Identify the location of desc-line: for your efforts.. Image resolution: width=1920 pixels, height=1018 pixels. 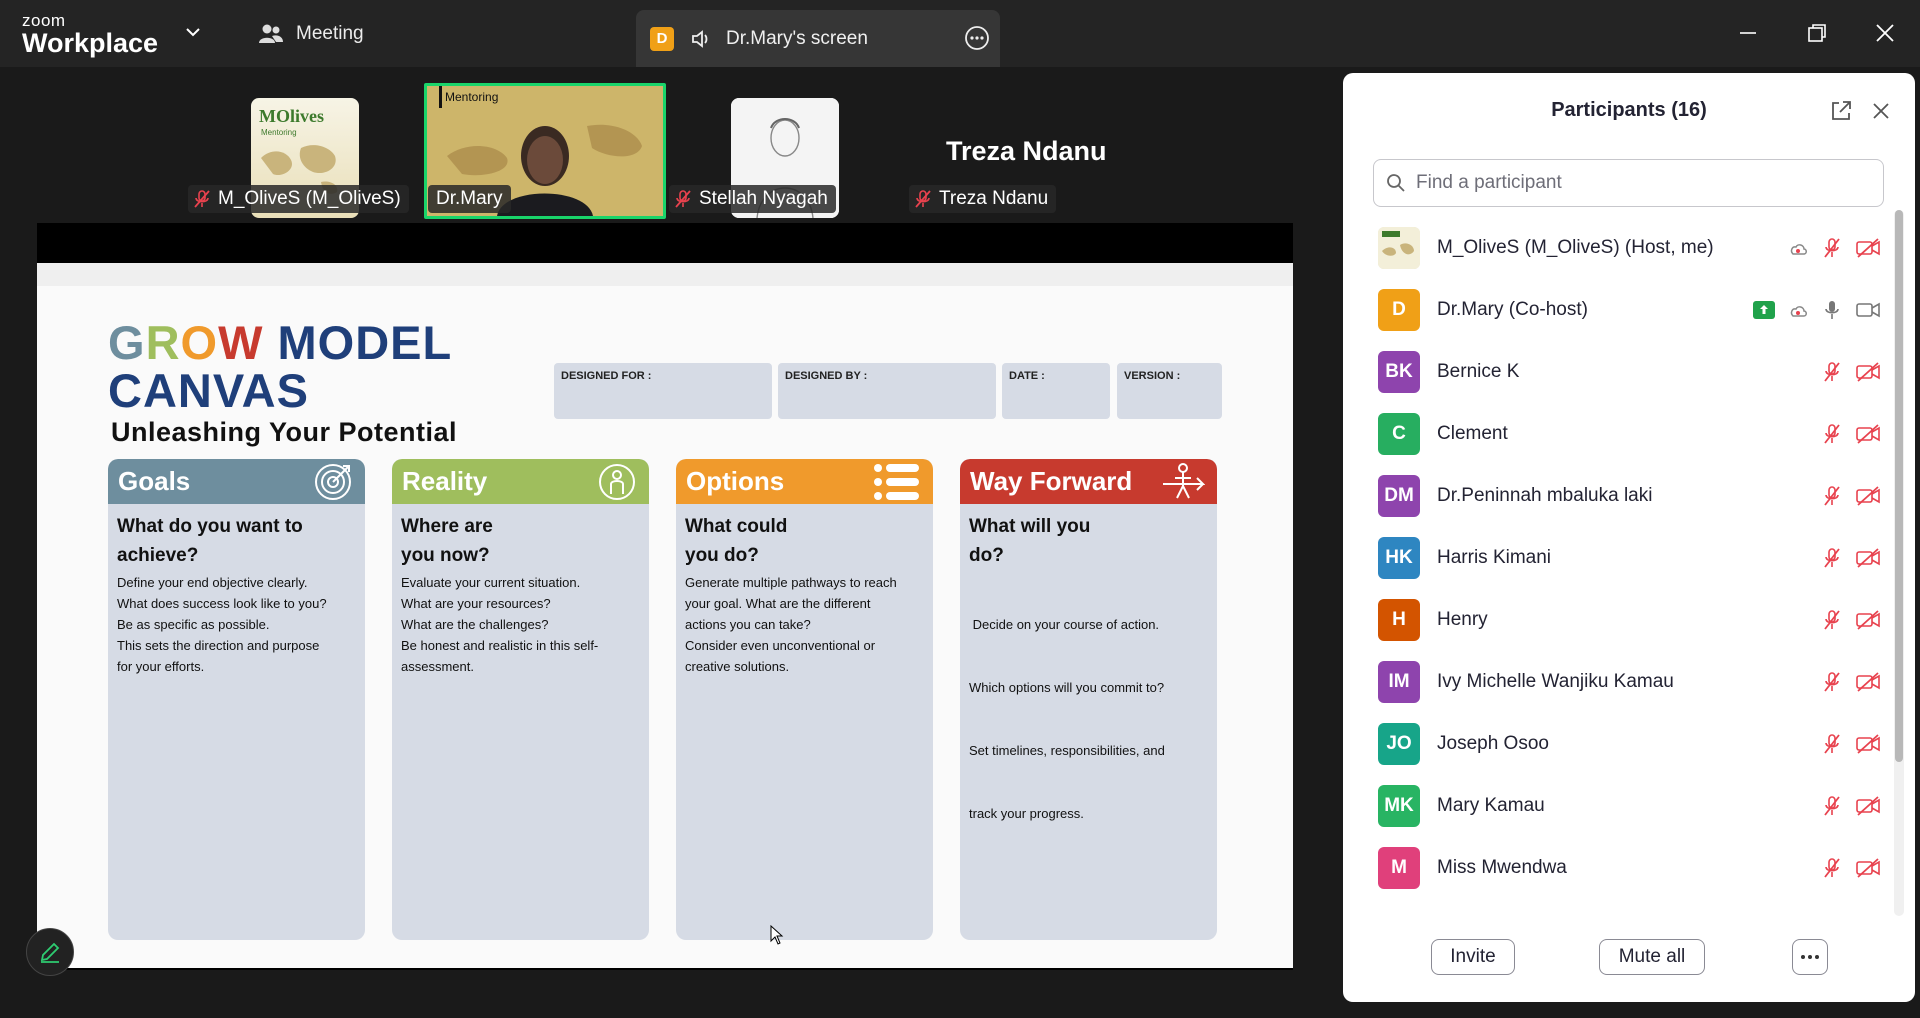
(161, 666).